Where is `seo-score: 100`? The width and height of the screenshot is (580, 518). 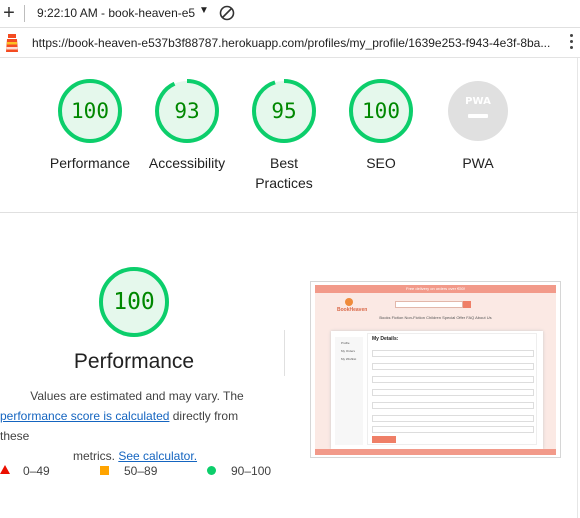
seo-score: 100 is located at coordinates (381, 111).